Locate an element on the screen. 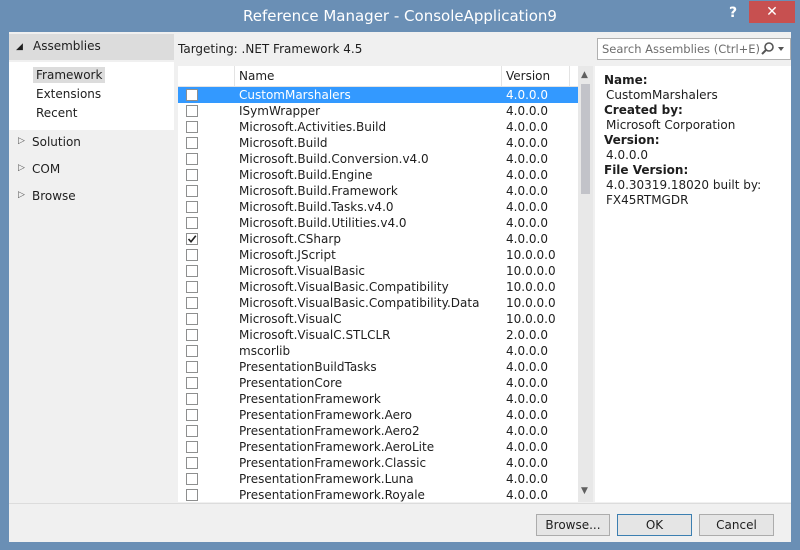 Image resolution: width=800 pixels, height=550 pixels. window-title: Reference Manager - ConsoleApplication9 is located at coordinates (400, 16).